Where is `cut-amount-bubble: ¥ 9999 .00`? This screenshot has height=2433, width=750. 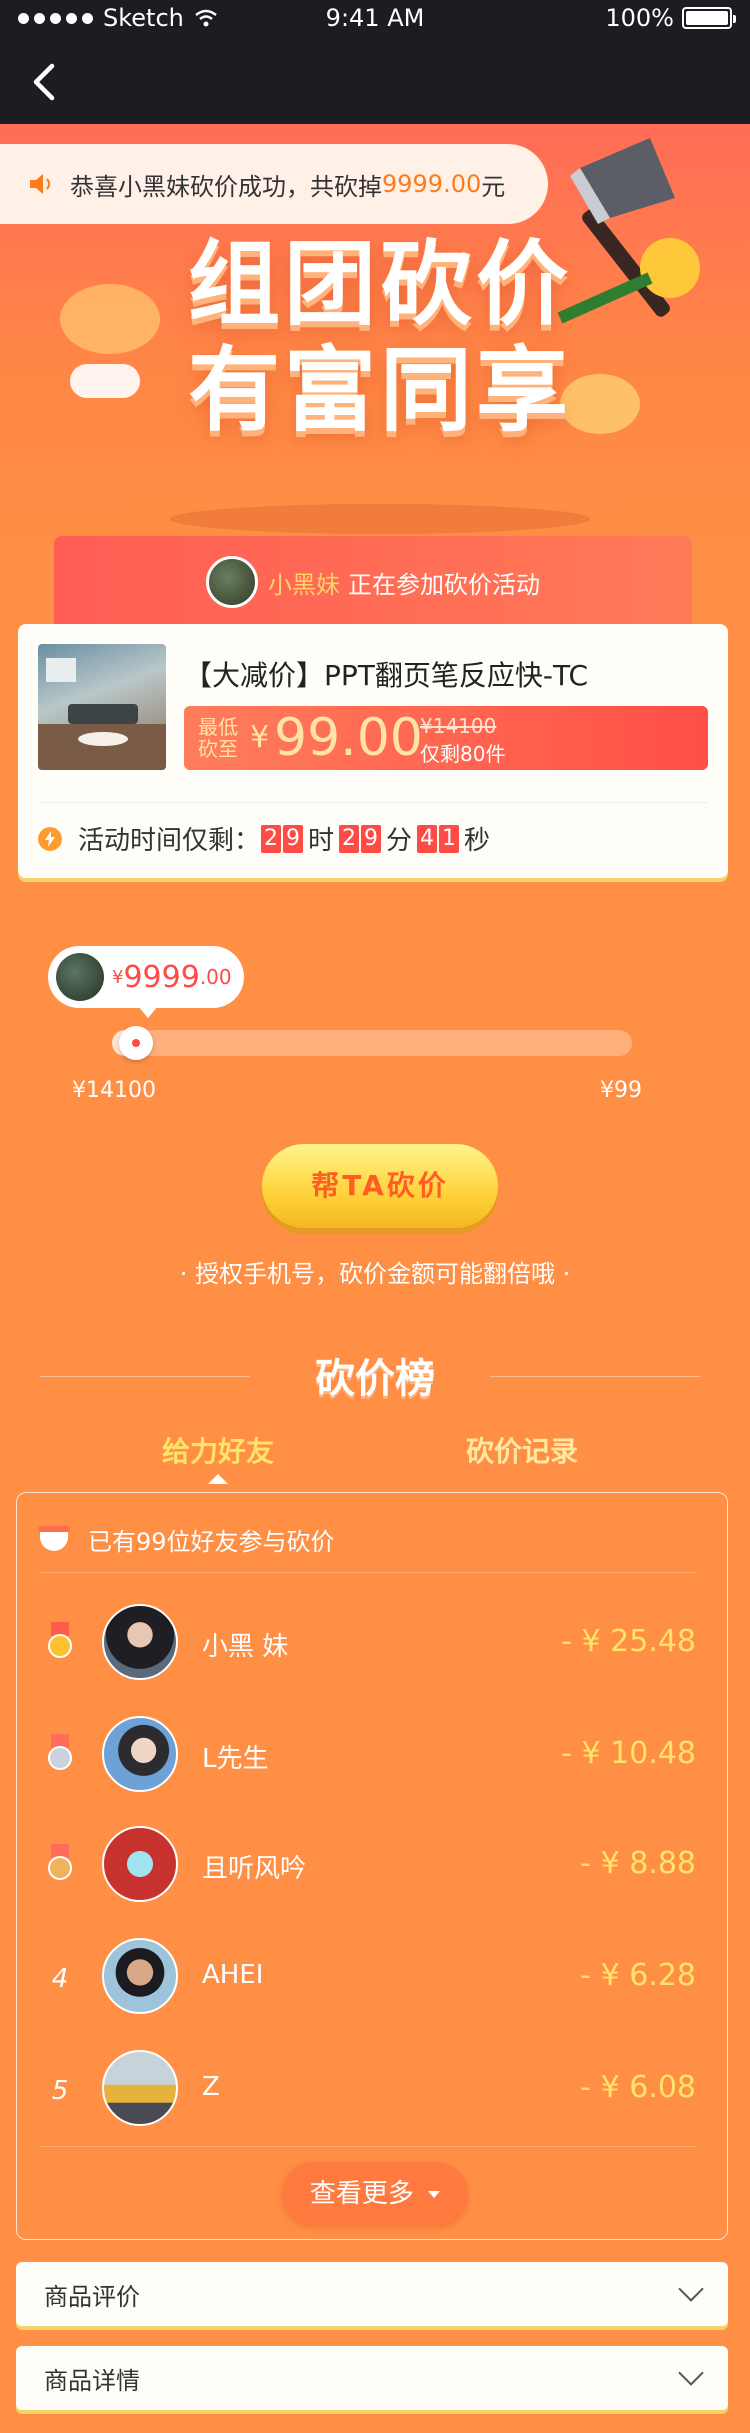
cut-amount-bubble: ¥ 9999 .00 is located at coordinates (146, 982).